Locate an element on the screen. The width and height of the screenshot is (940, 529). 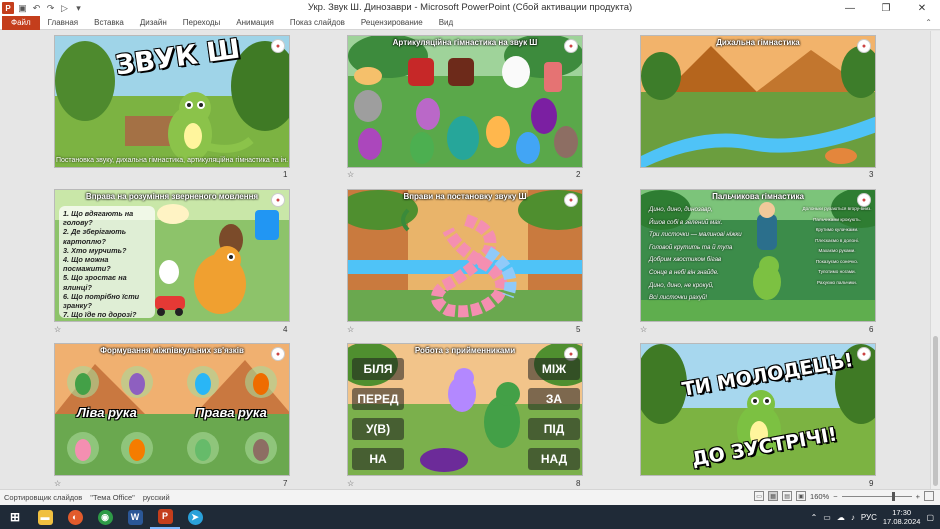
taskbar-telegram: ➤ is located at coordinates (195, 517).